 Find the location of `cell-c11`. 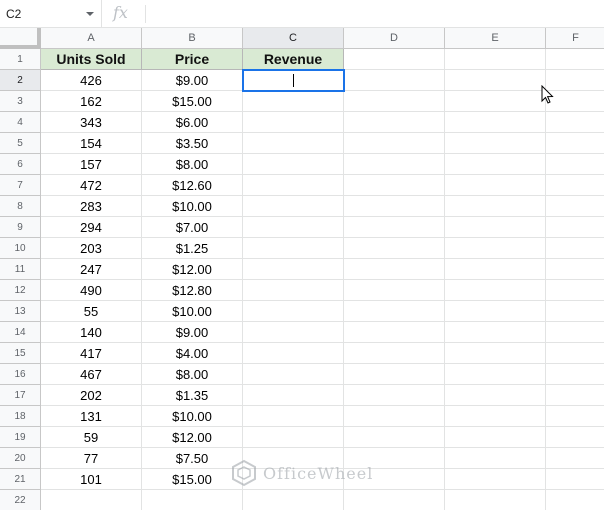

cell-c11 is located at coordinates (293, 269).